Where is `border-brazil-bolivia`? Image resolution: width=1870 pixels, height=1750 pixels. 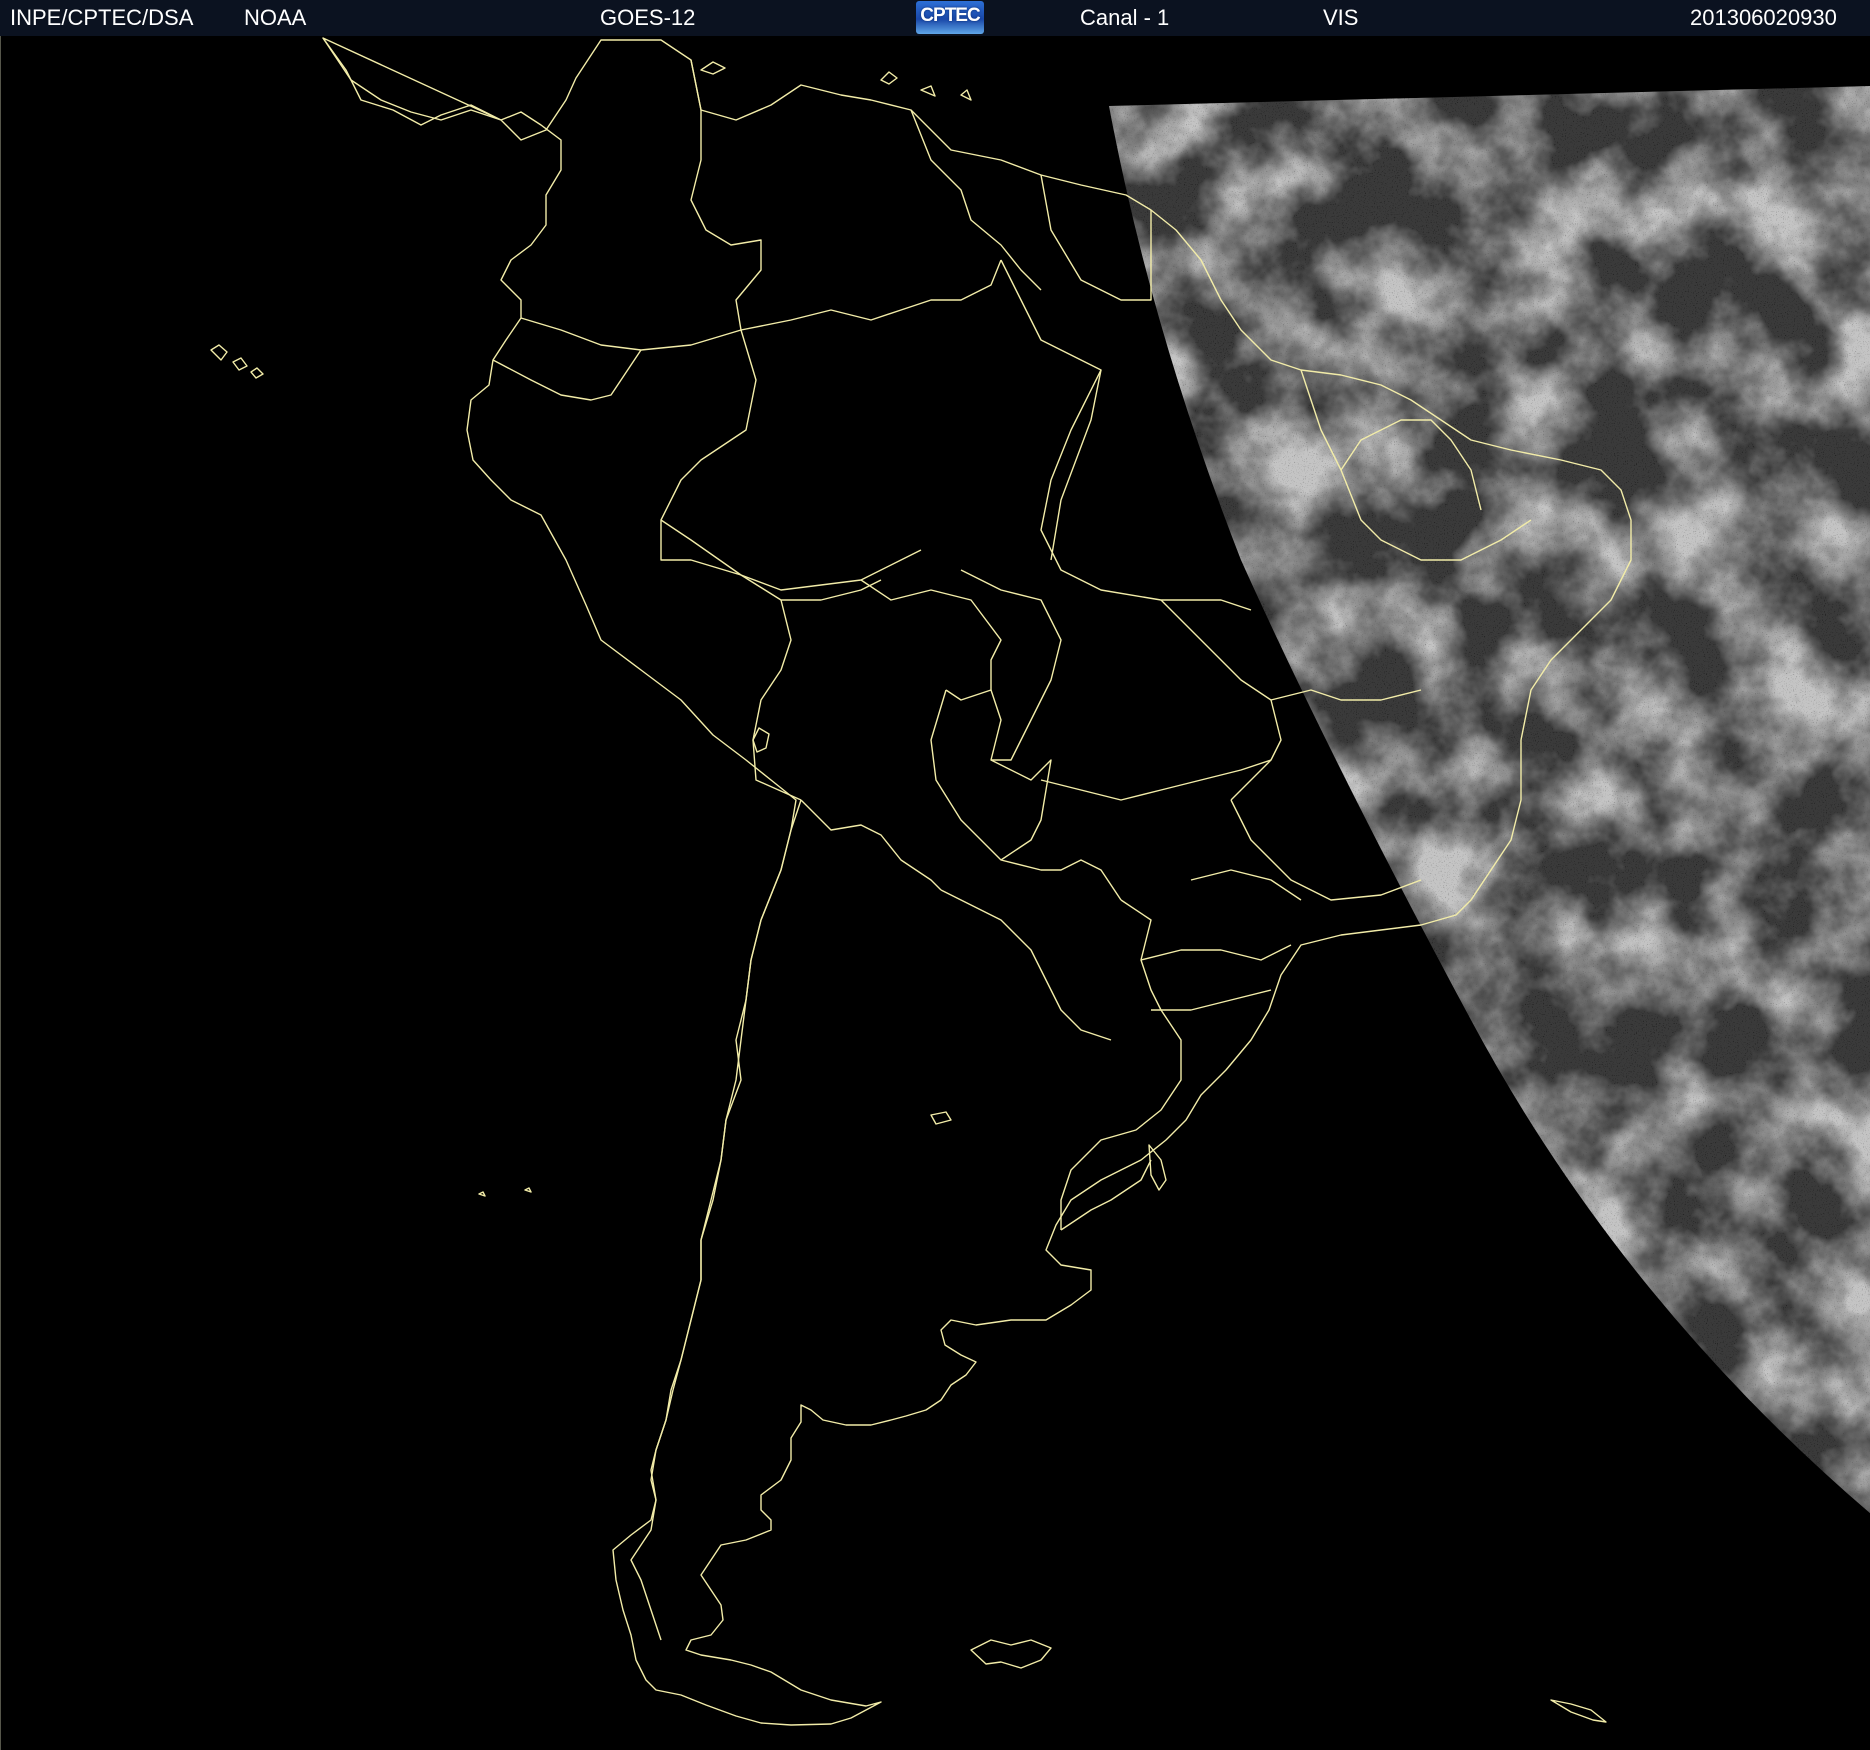 border-brazil-bolivia is located at coordinates (931, 640).